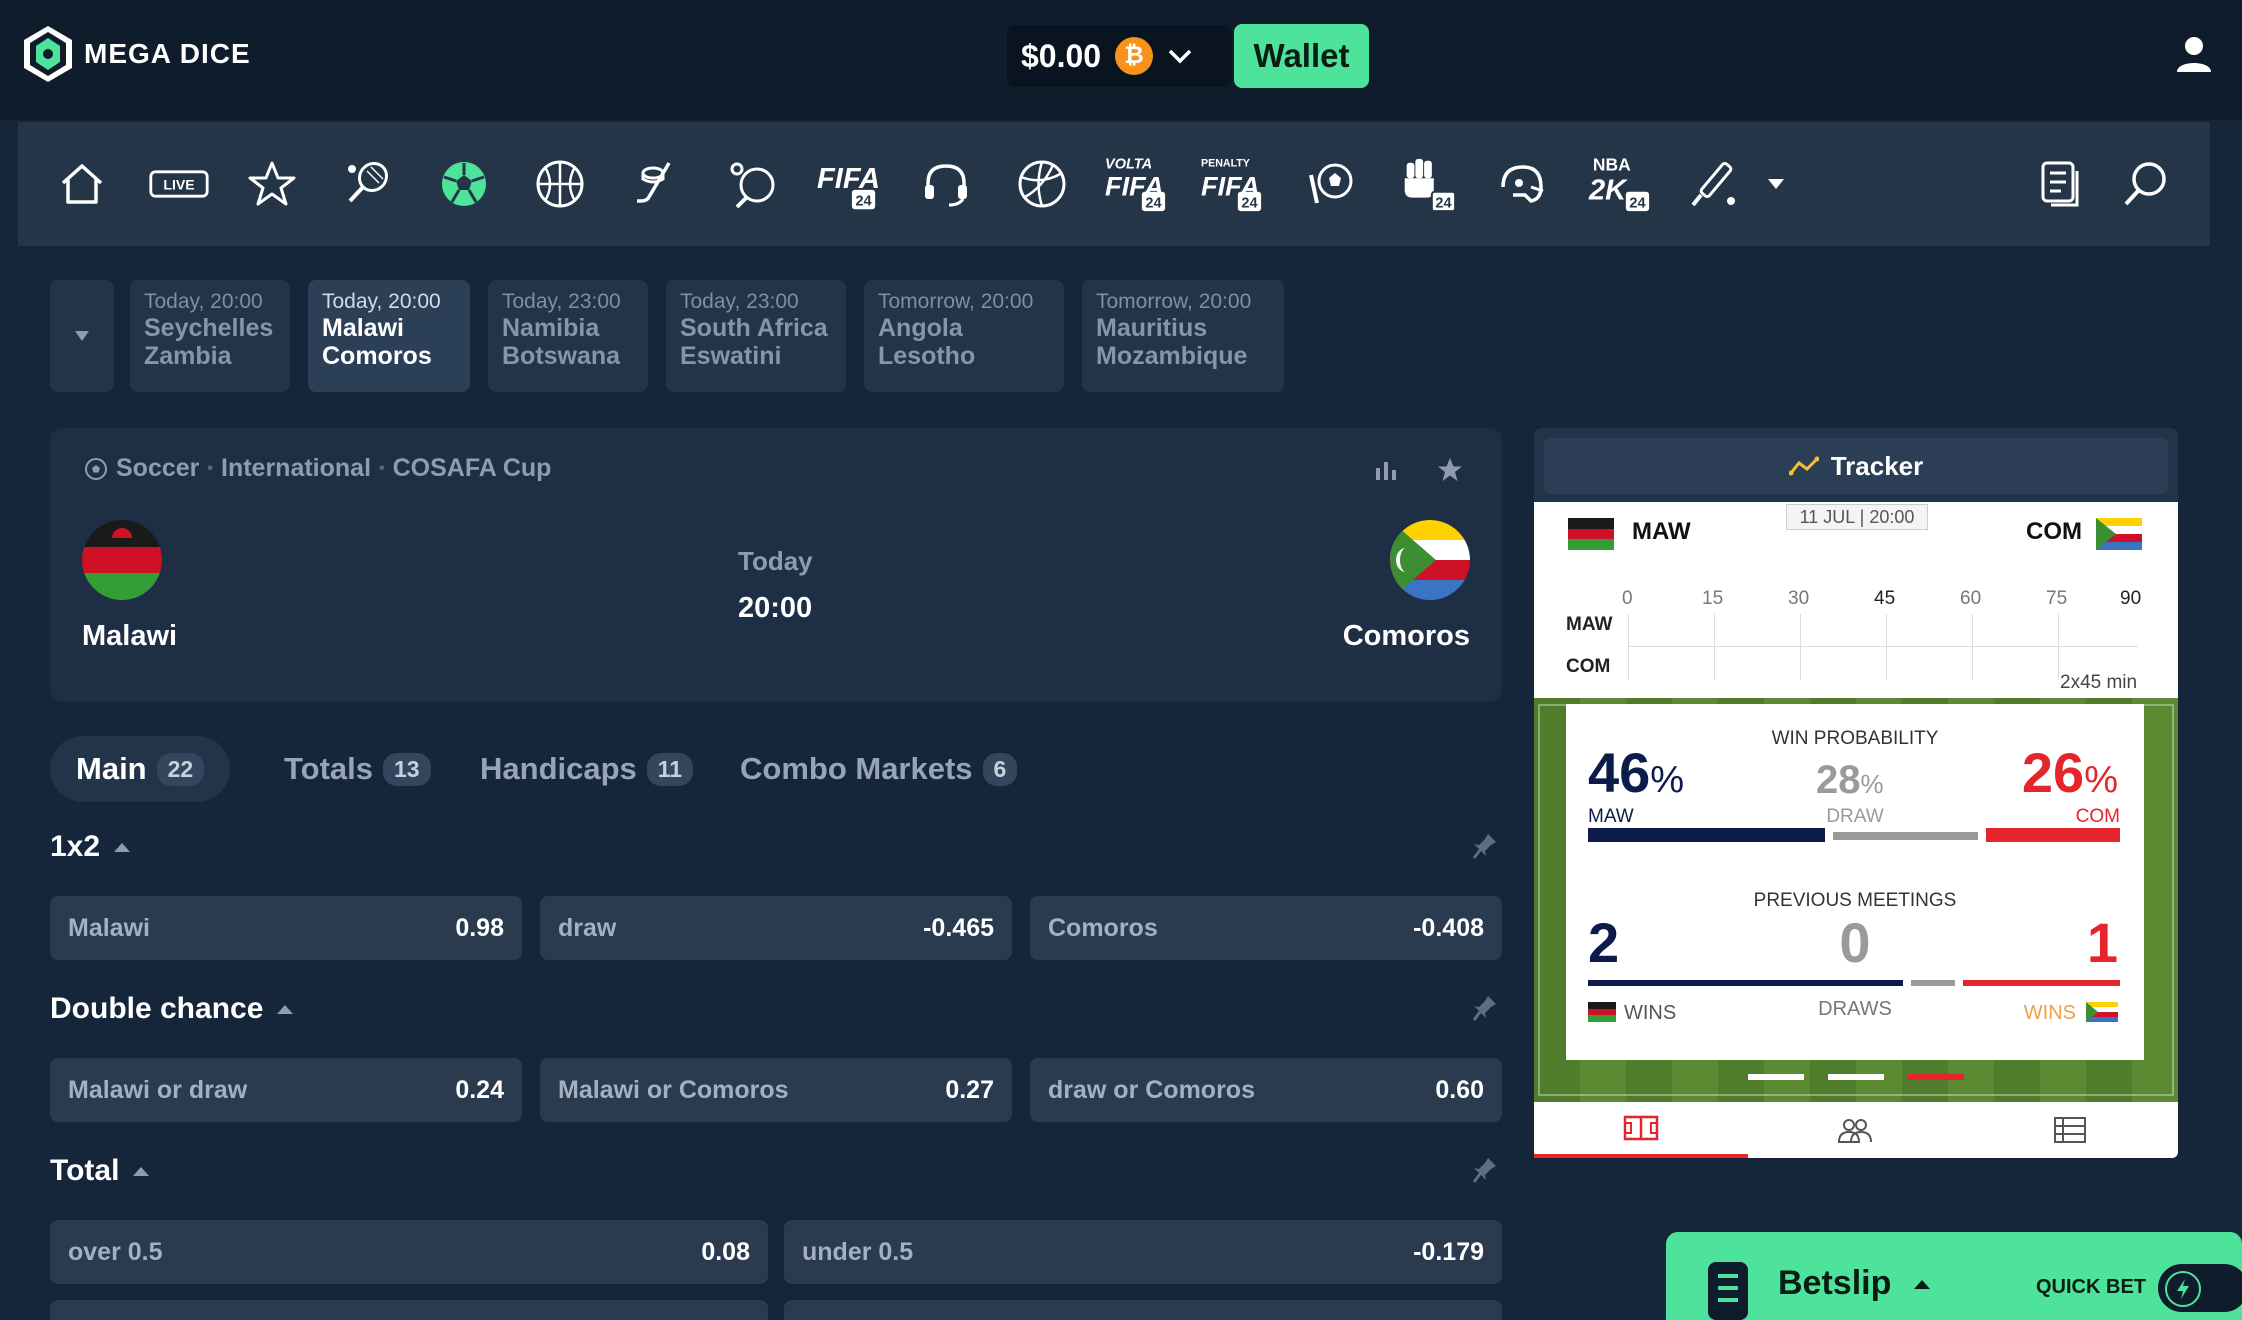 The height and width of the screenshot is (1320, 2242). What do you see at coordinates (296, 468) in the screenshot?
I see `breadcrumb-region: International` at bounding box center [296, 468].